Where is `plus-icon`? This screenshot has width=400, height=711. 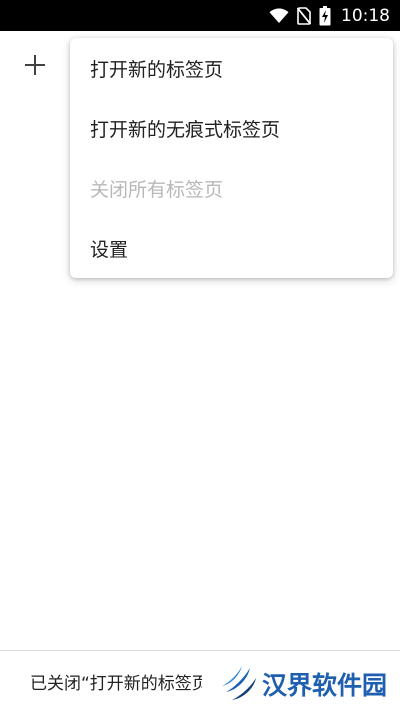 plus-icon is located at coordinates (35, 67).